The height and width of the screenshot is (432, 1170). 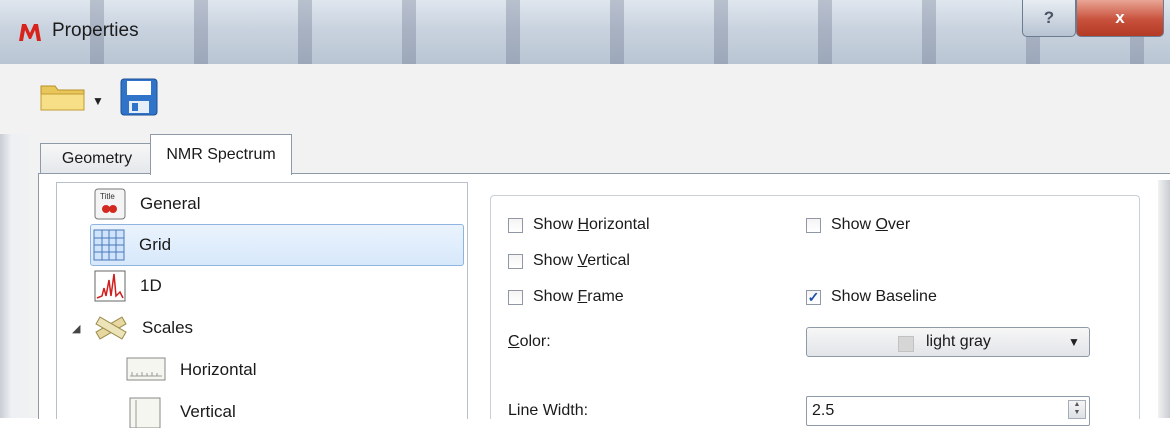 What do you see at coordinates (218, 369) in the screenshot?
I see `tree-item-label: Horizontal` at bounding box center [218, 369].